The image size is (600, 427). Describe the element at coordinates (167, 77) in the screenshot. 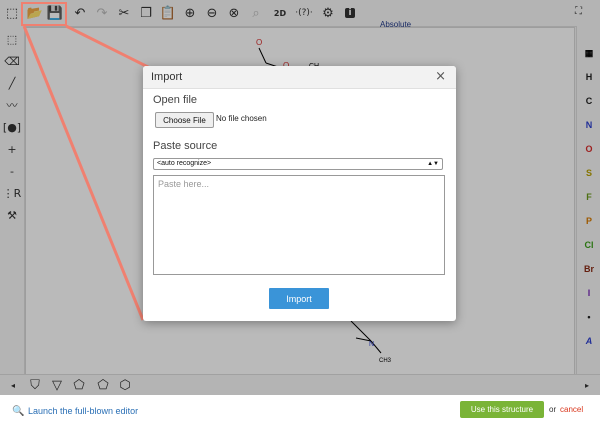

I see `dialog-title: Import` at that location.